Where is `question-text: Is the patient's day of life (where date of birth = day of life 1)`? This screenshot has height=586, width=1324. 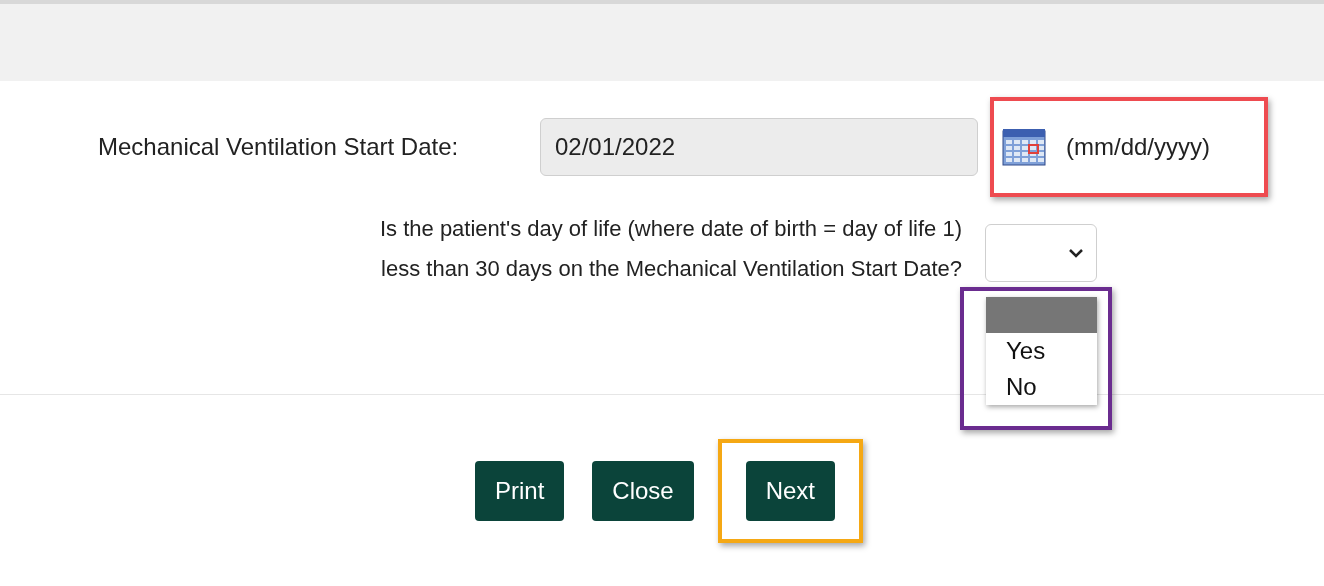 question-text: Is the patient's day of life (where date of birth = day of life 1) is located at coordinates (670, 229).